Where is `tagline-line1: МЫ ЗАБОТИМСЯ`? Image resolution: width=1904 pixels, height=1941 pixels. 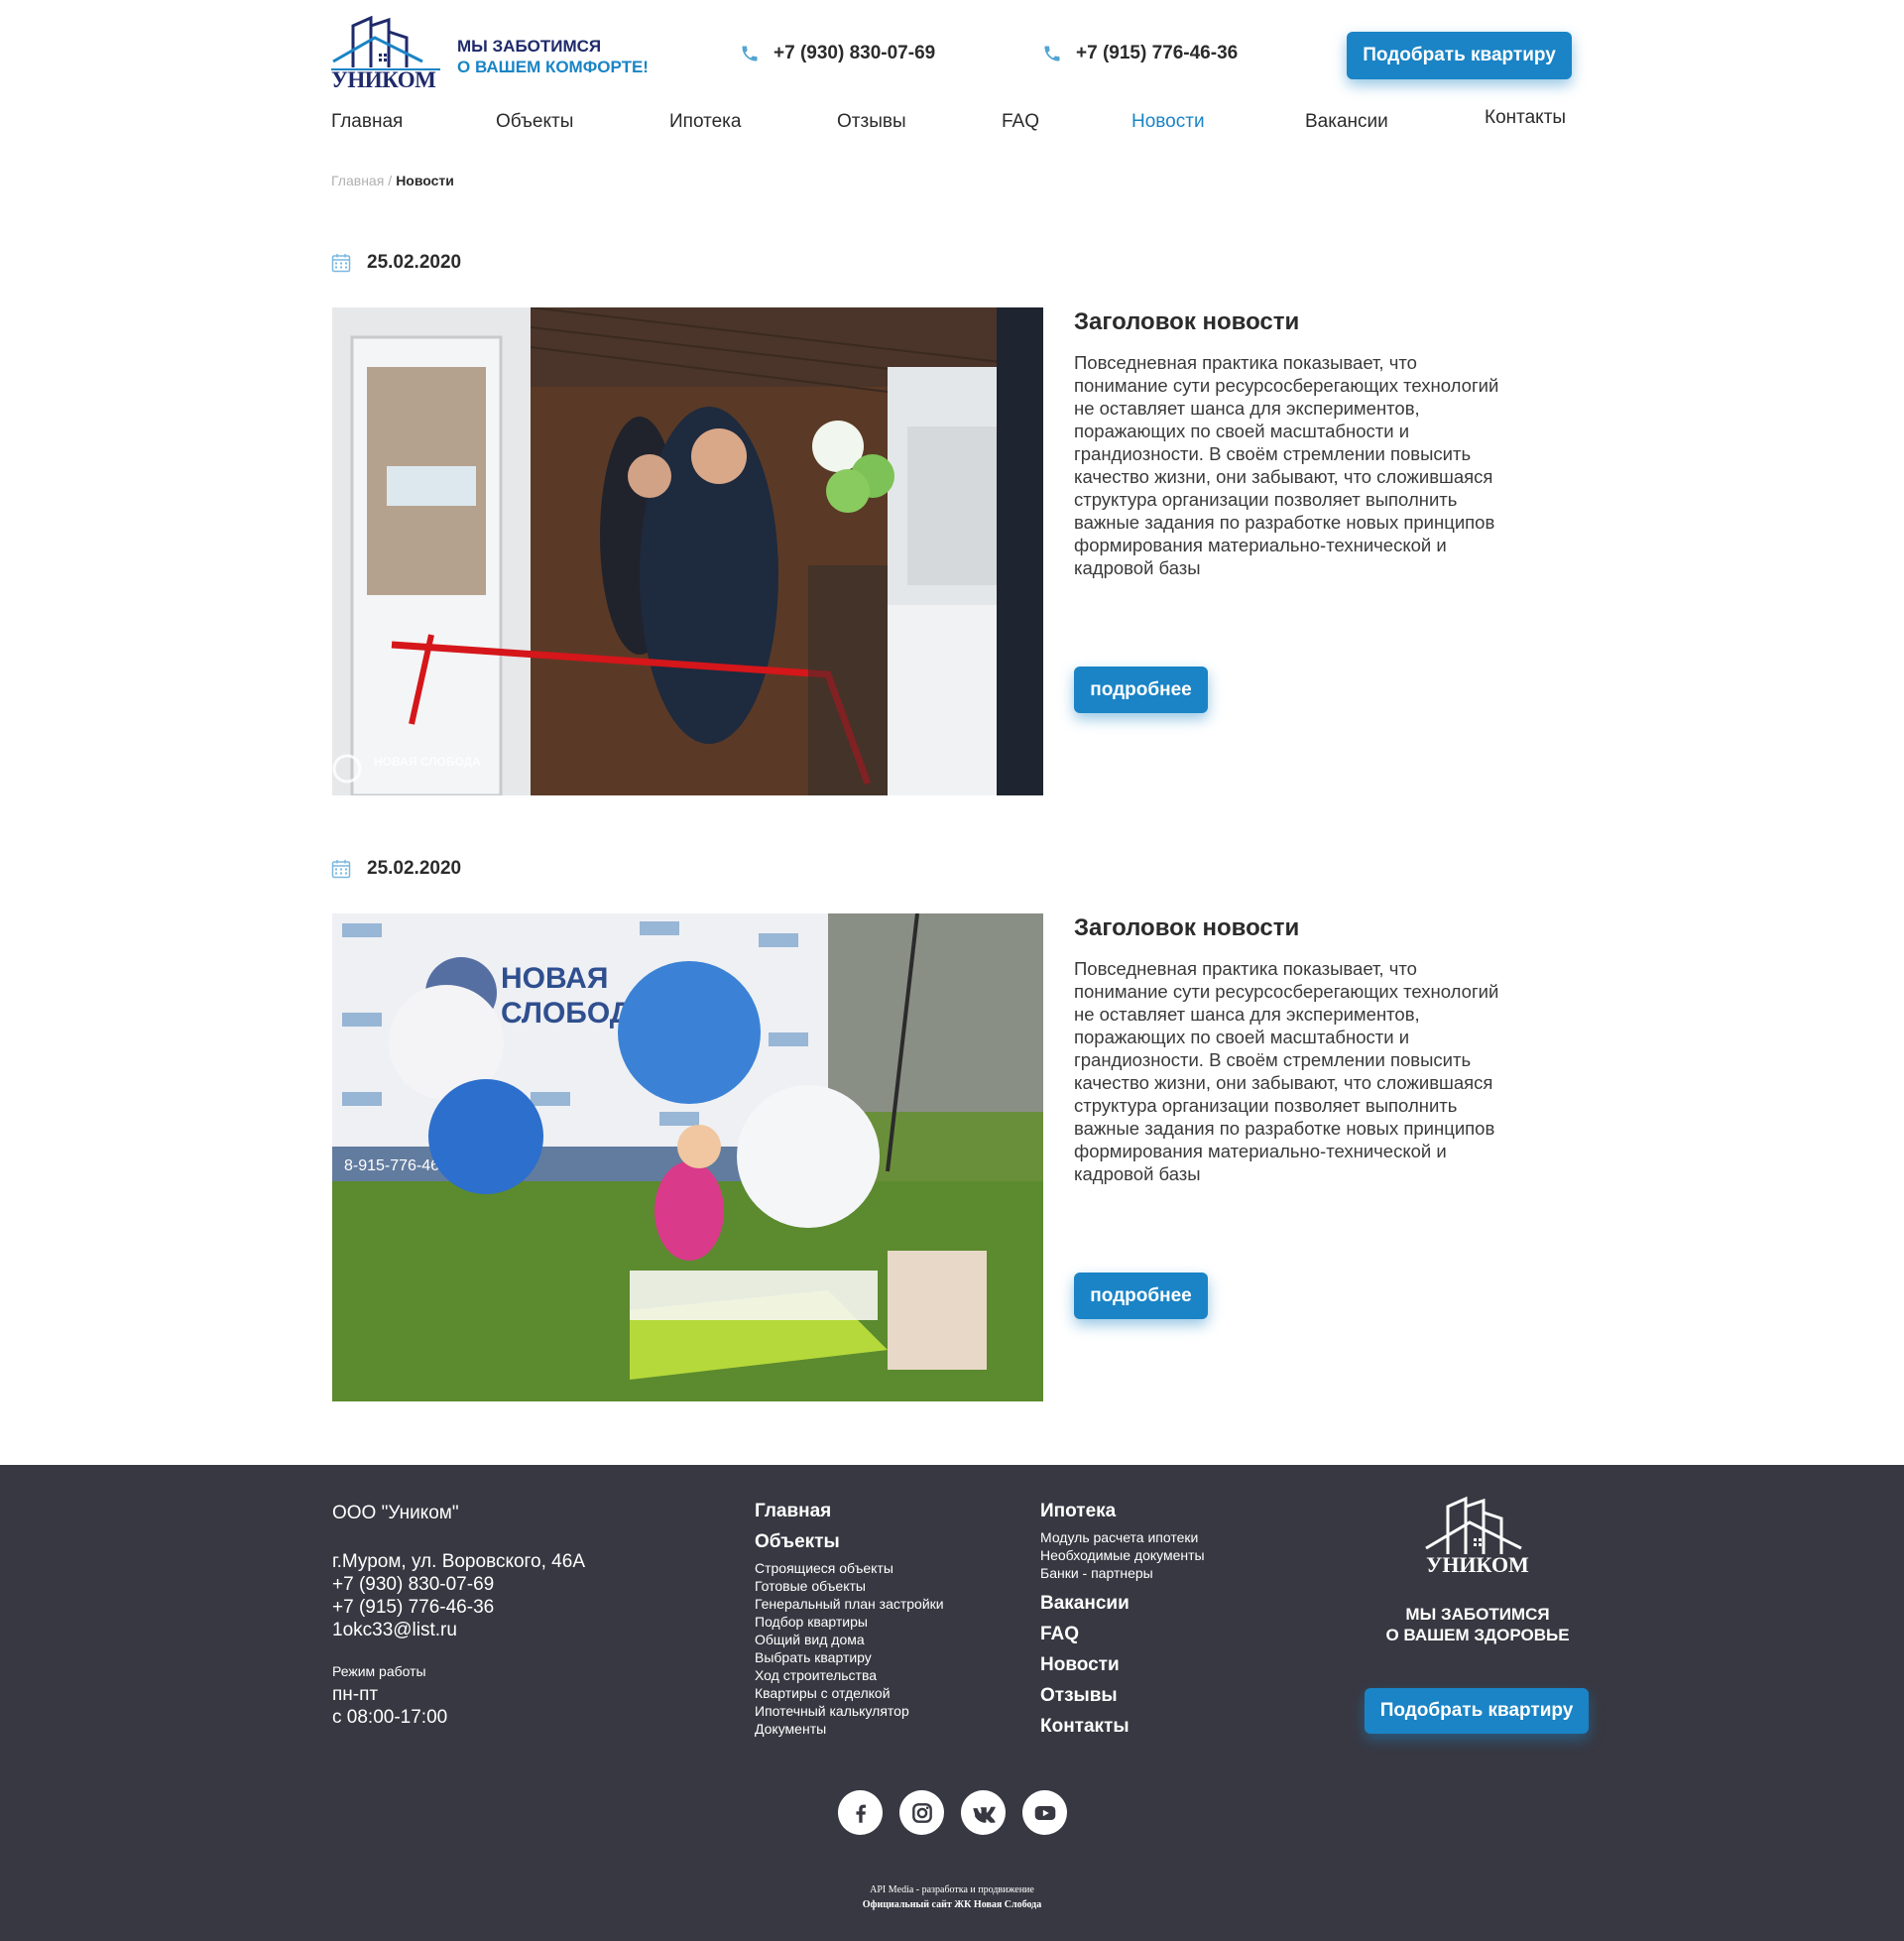 tagline-line1: МЫ ЗАБОТИМСЯ is located at coordinates (529, 46).